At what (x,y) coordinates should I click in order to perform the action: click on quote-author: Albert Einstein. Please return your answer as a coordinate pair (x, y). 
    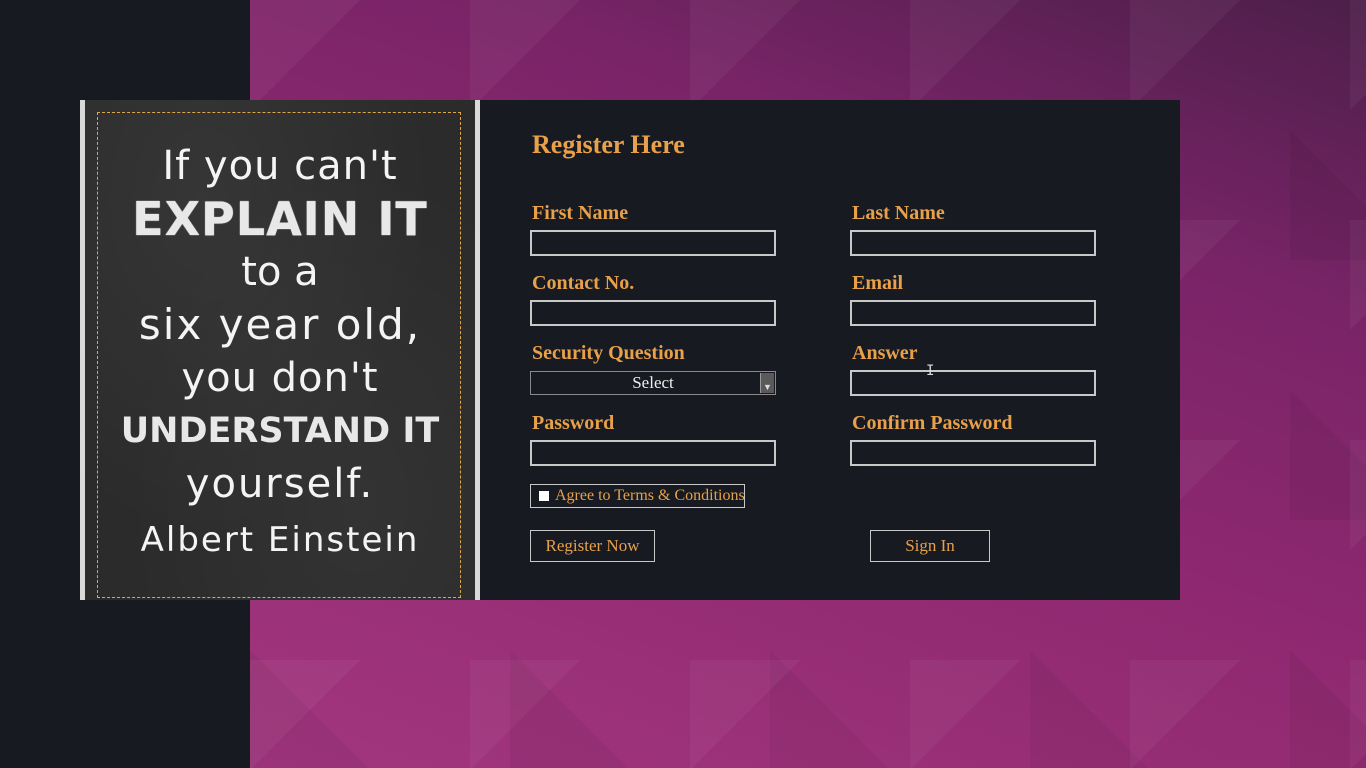
    Looking at the image, I should click on (280, 540).